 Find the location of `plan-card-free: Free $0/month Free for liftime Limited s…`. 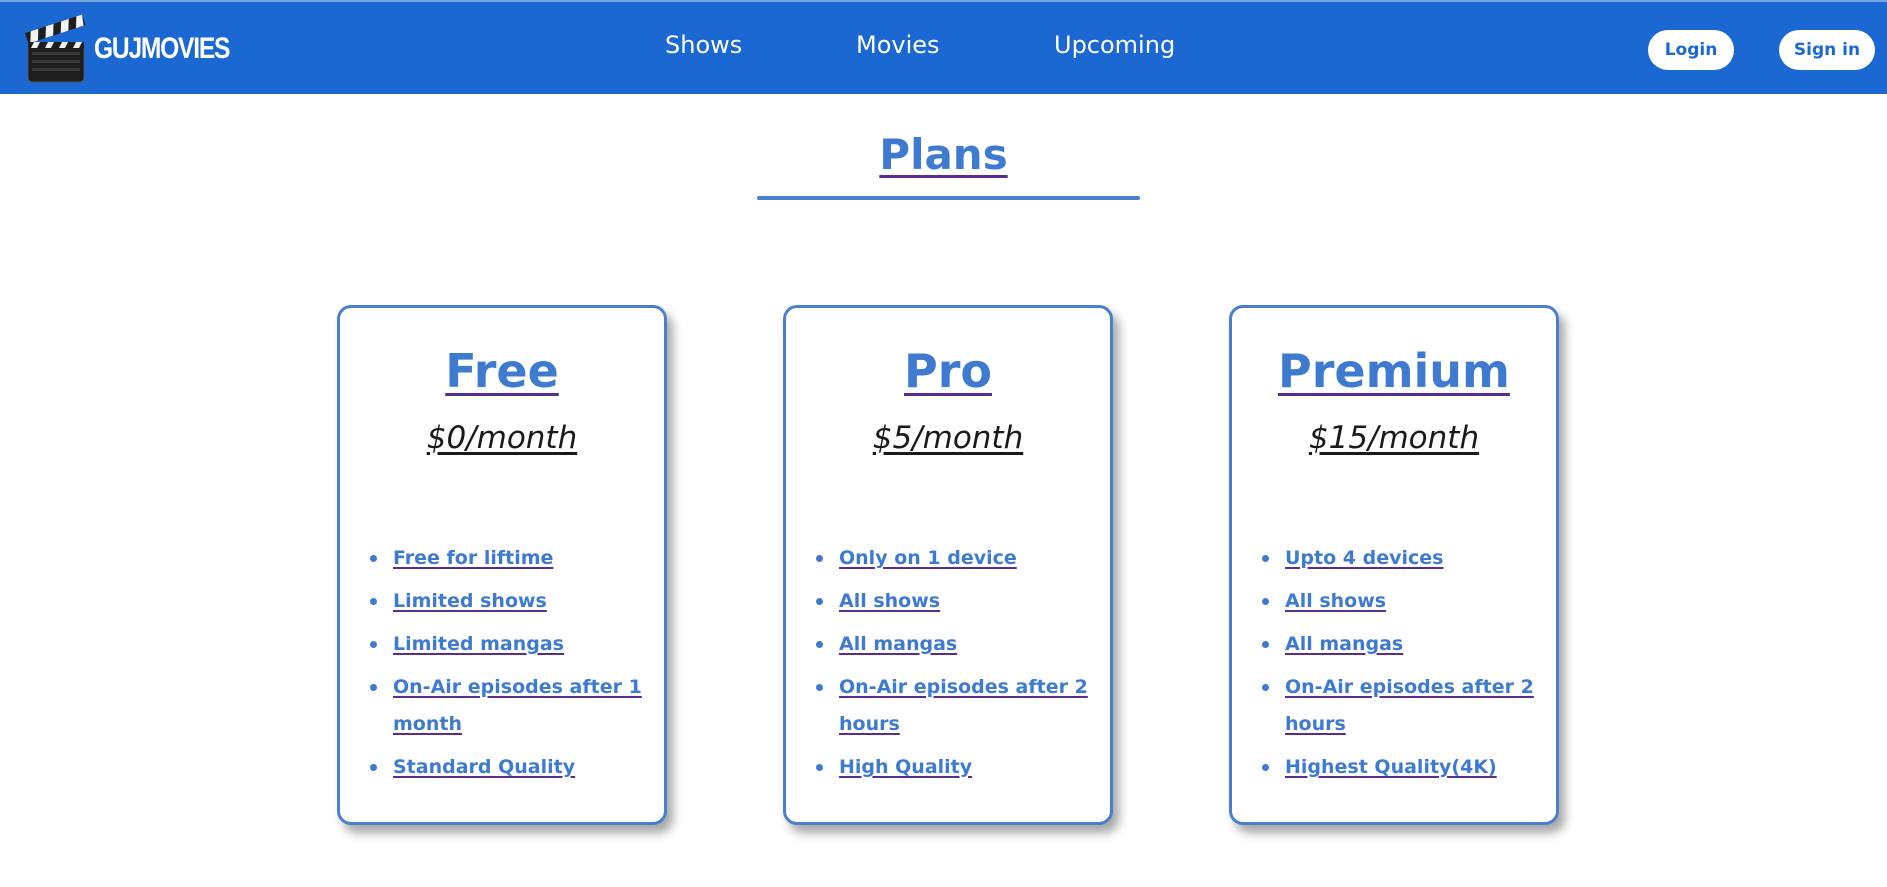

plan-card-free: Free $0/month Free for liftime Limited s… is located at coordinates (502, 565).